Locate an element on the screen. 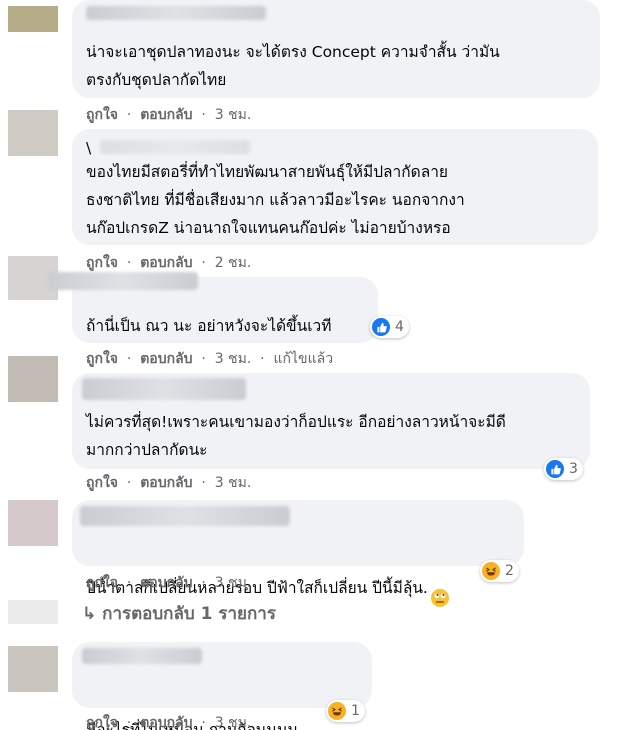 This screenshot has height=730, width=640. view-replies-link: ↳ การตอบกลับ 1 รายการ is located at coordinates (179, 613).